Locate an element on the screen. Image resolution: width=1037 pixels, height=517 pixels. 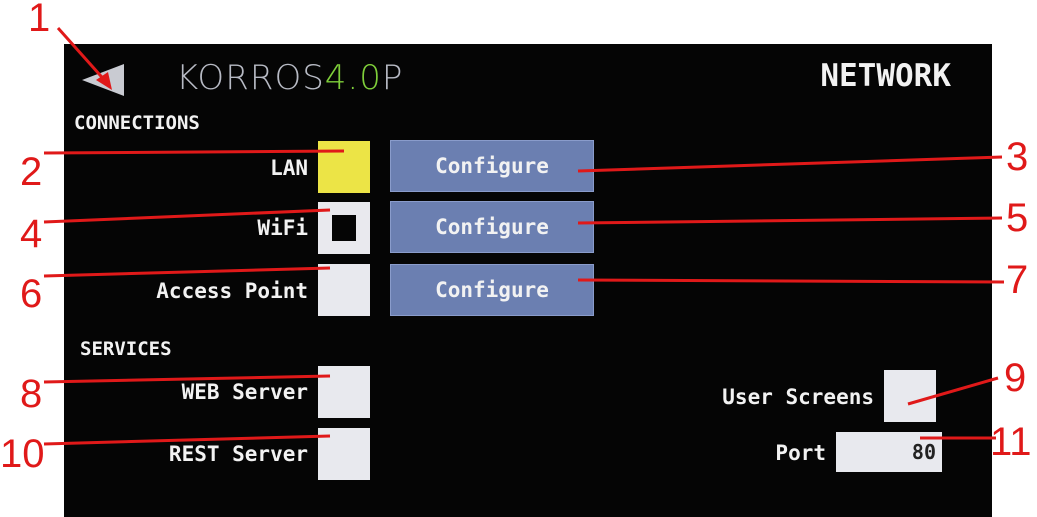
logo-end: P is located at coordinates (392, 78).